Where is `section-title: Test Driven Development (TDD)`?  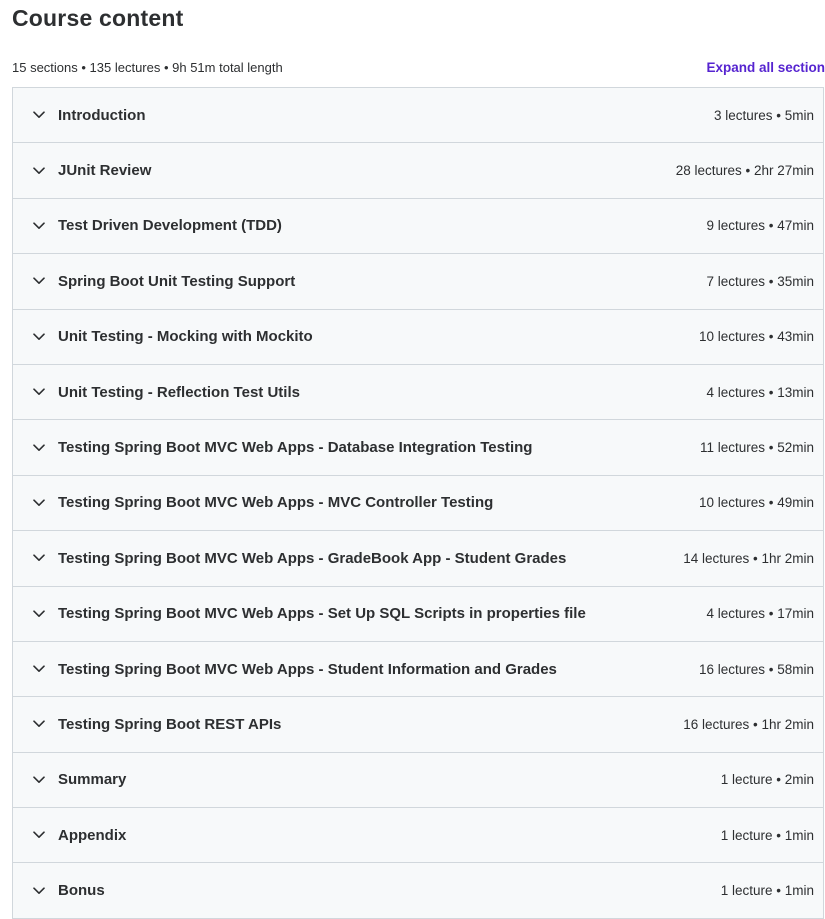
section-title: Test Driven Development (TDD) is located at coordinates (170, 226).